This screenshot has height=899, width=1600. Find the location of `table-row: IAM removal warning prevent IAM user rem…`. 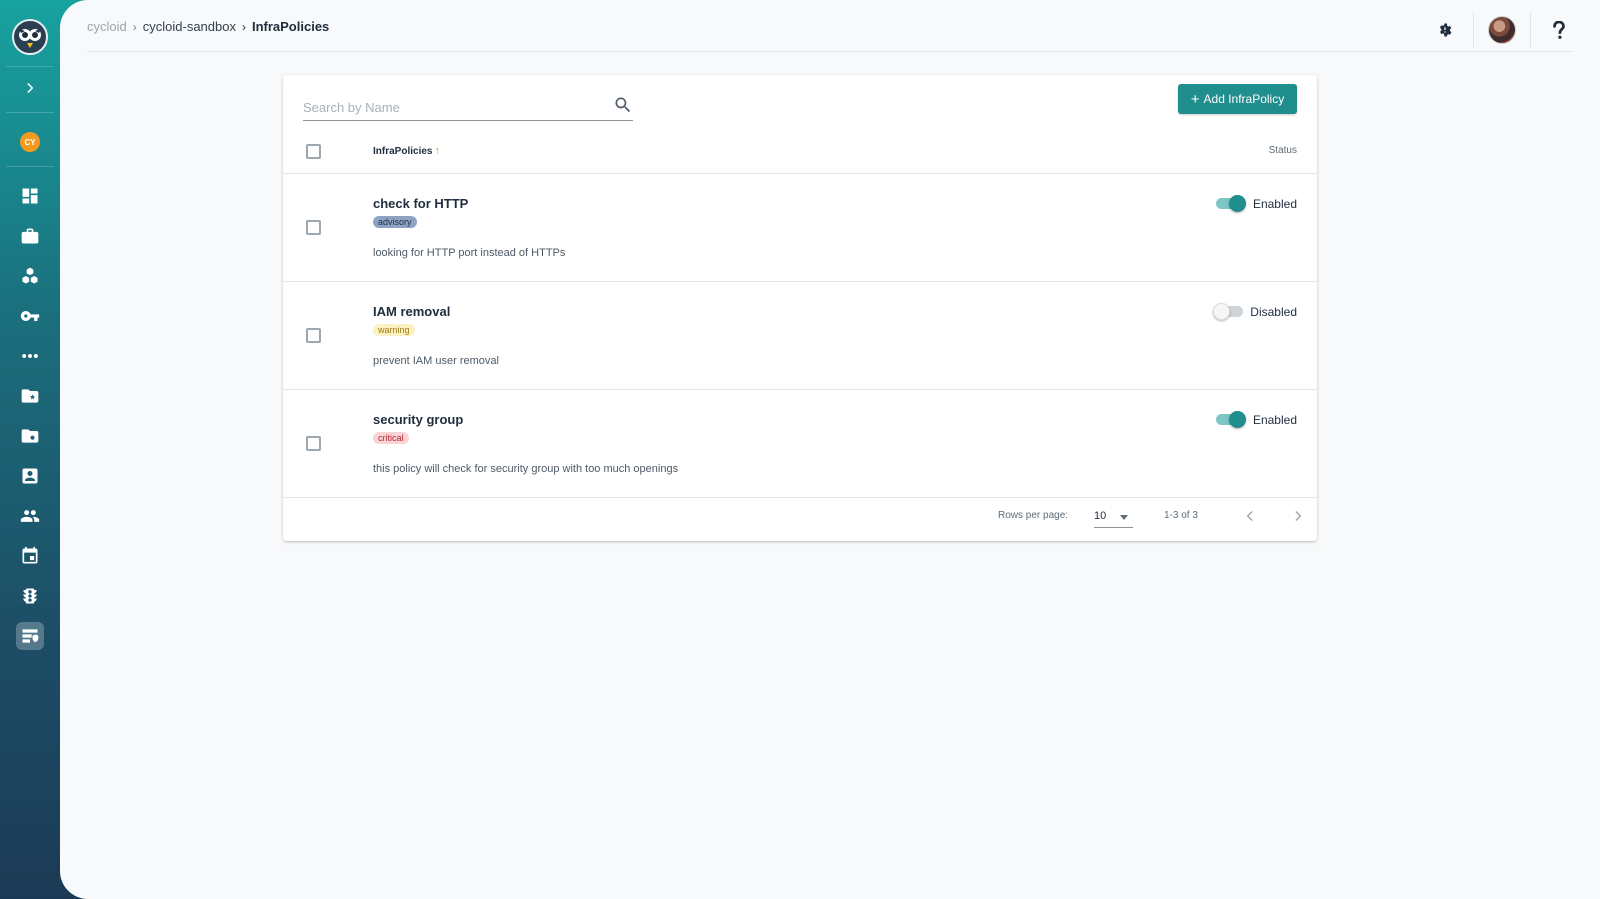

table-row: IAM removal warning prevent IAM user rem… is located at coordinates (800, 336).